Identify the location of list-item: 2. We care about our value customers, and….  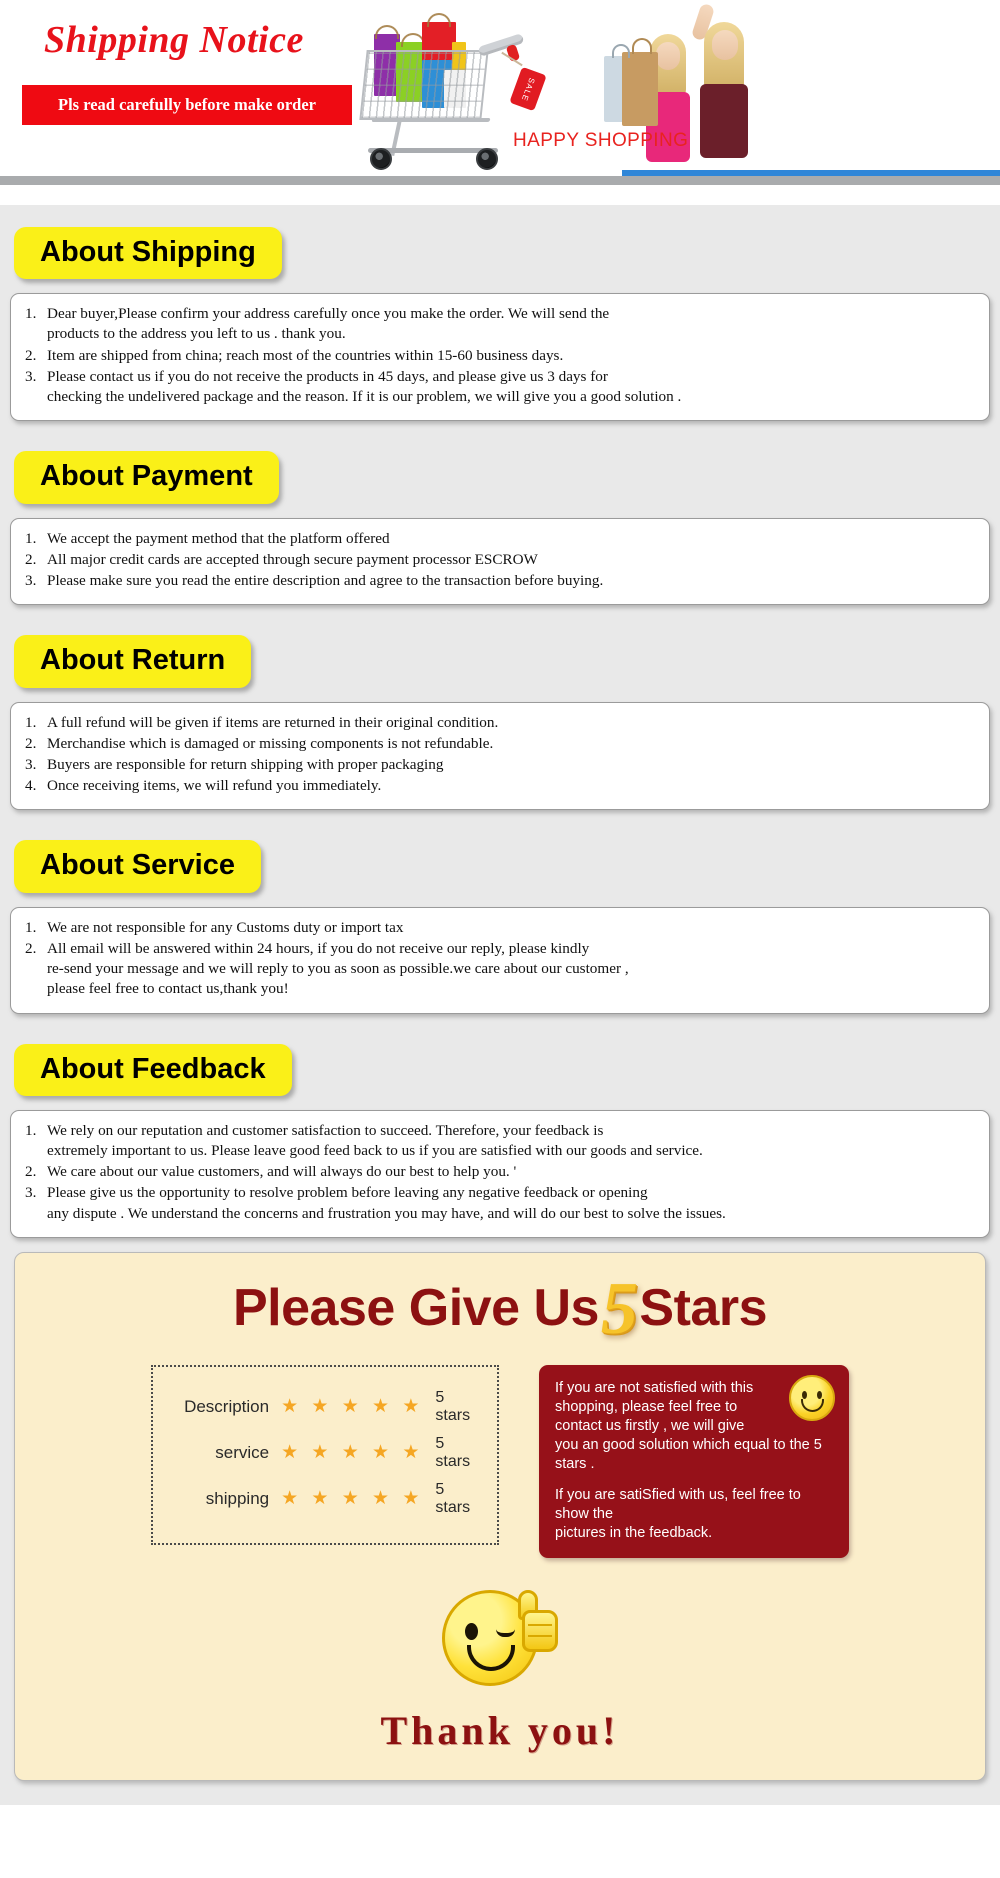
(500, 1172).